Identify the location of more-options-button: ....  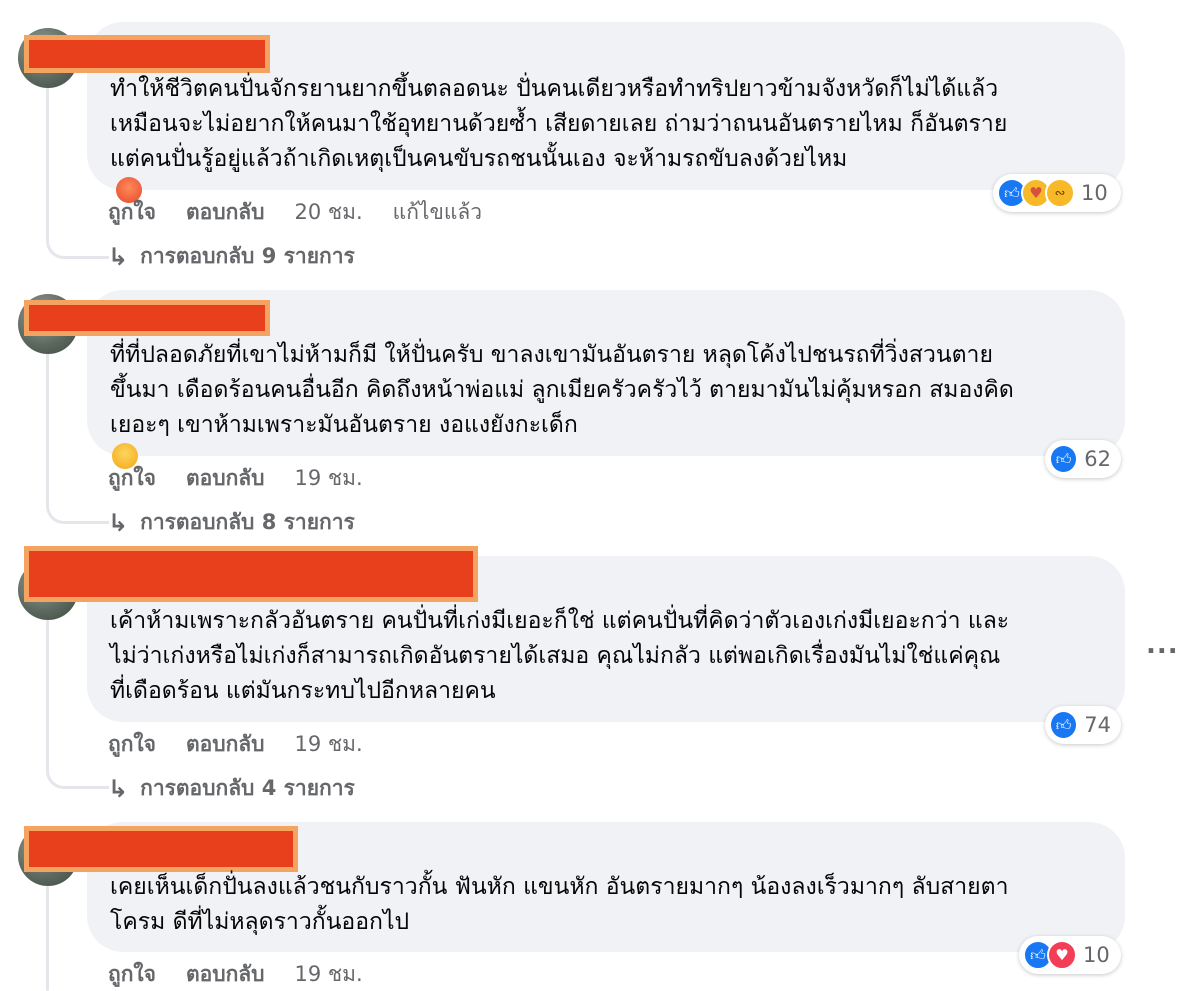
(1162, 645).